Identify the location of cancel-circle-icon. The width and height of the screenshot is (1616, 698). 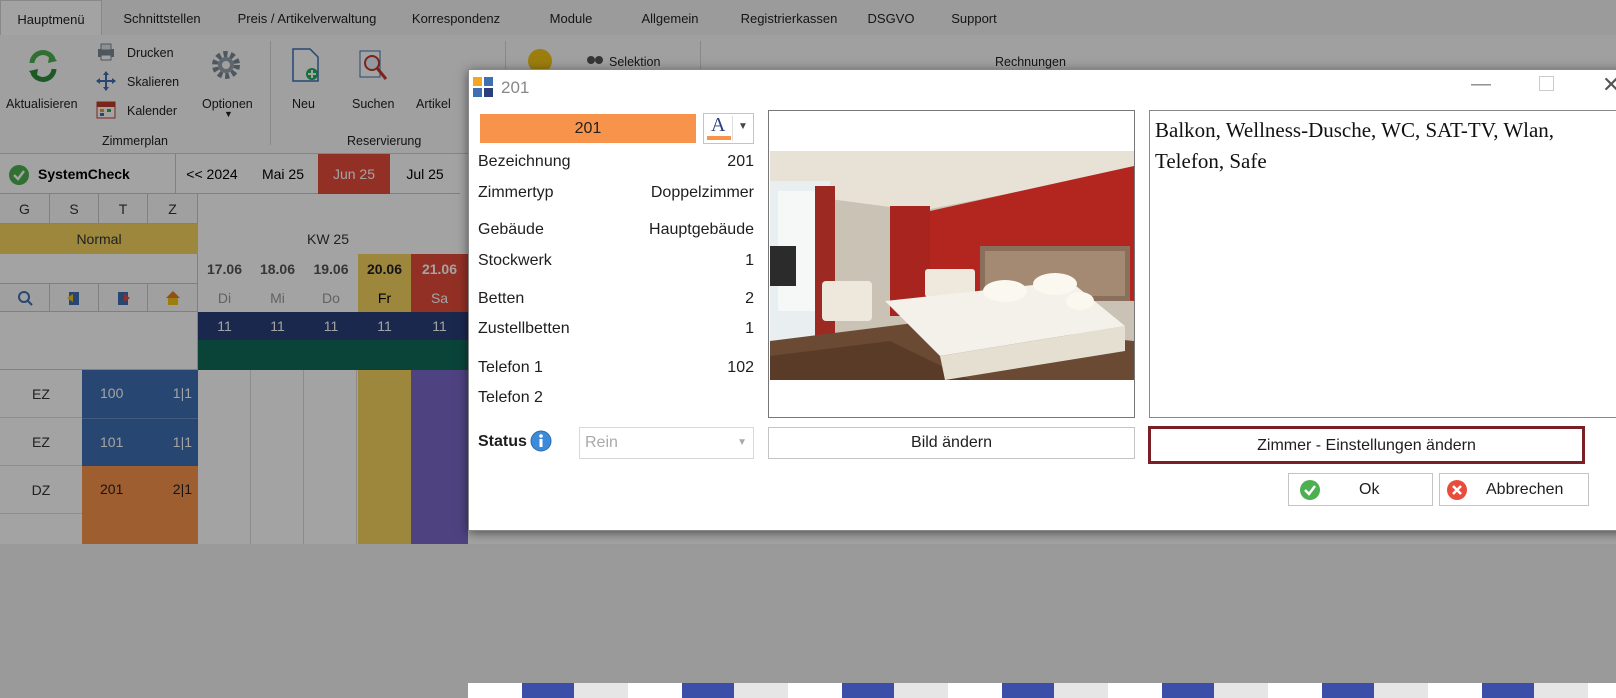
(1457, 490).